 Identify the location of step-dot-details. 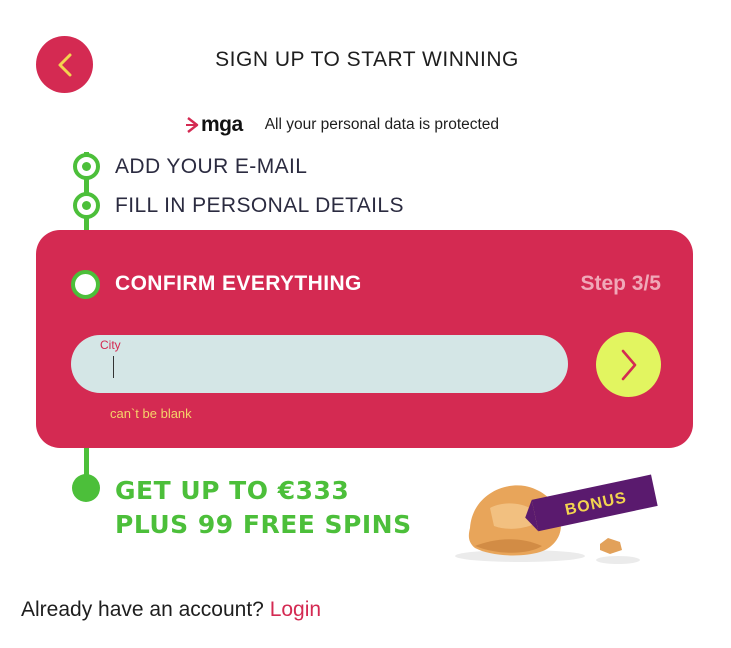
(86, 205).